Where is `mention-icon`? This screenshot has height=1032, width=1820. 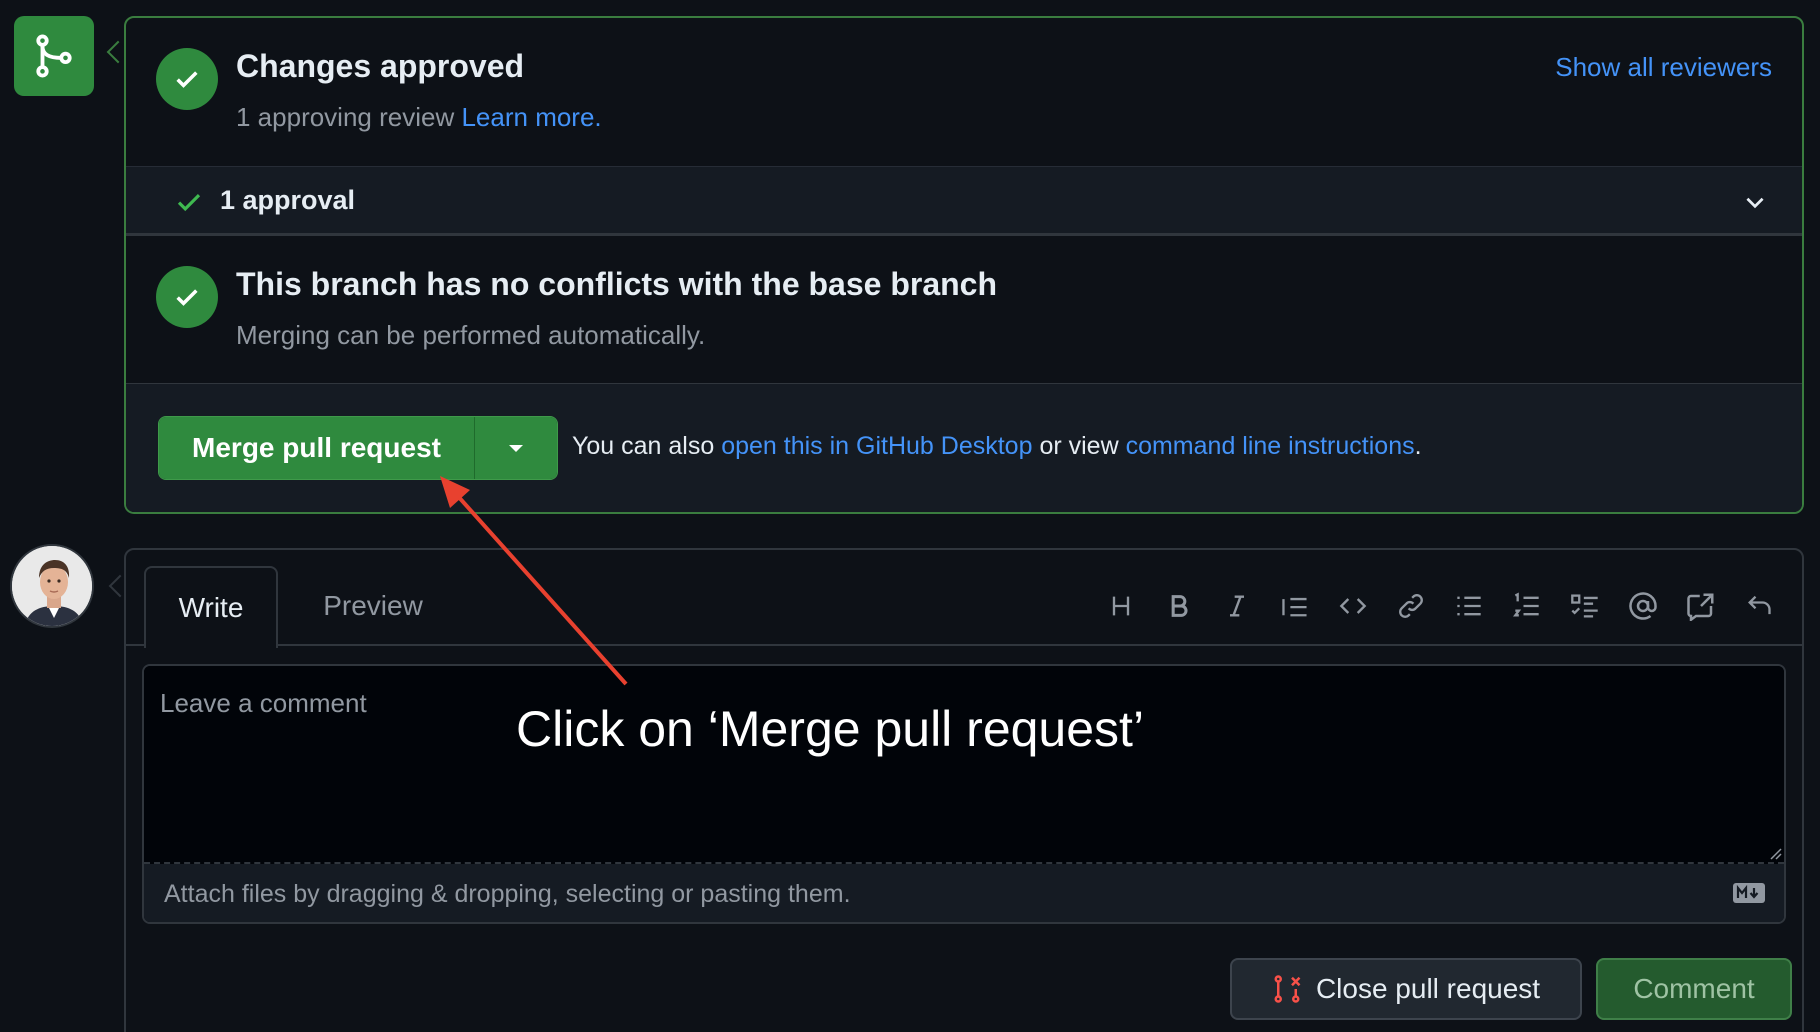 mention-icon is located at coordinates (1643, 606).